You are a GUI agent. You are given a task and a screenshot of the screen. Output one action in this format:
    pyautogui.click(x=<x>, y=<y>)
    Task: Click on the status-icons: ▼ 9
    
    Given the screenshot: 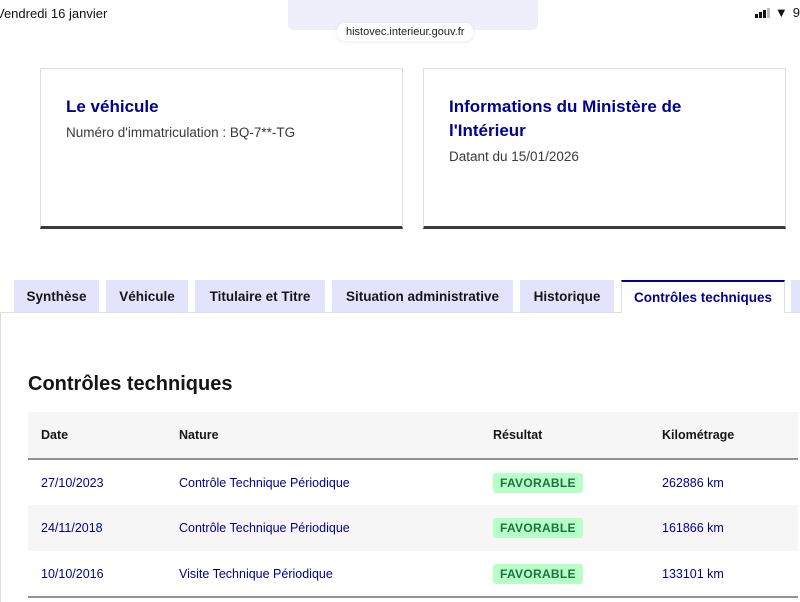 What is the action you would take?
    pyautogui.click(x=777, y=12)
    